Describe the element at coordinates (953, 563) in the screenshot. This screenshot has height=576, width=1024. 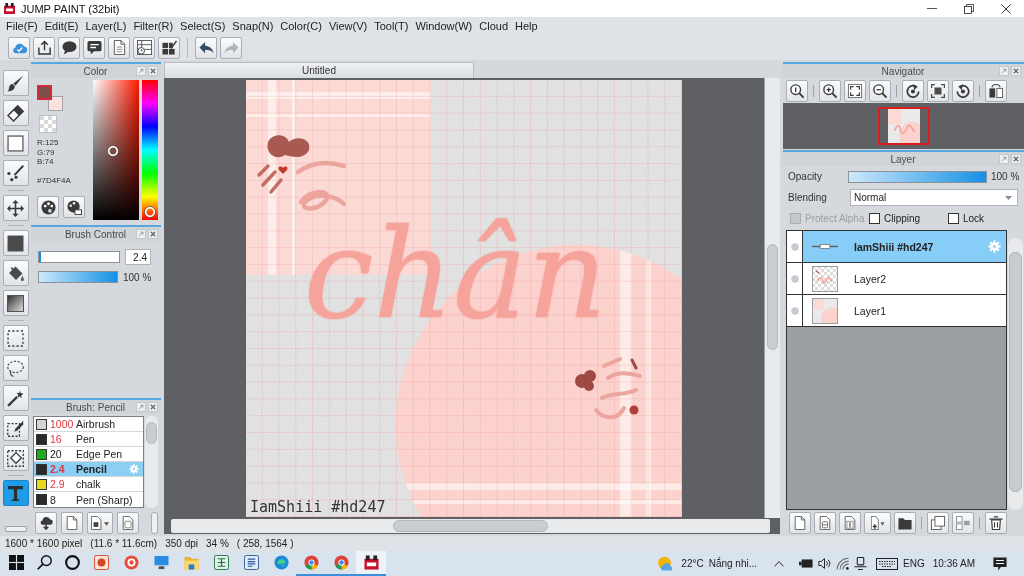
I see `clock: 10:36 AM` at that location.